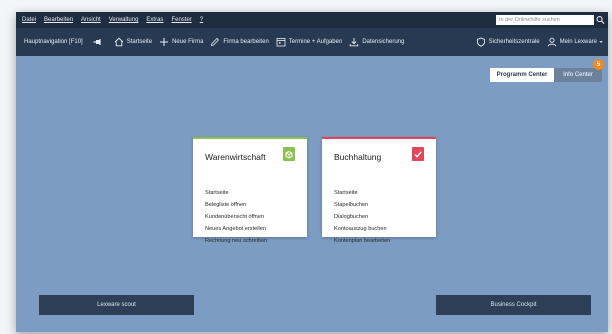 The width and height of the screenshot is (612, 334). Describe the element at coordinates (383, 42) in the screenshot. I see `datensicherung-label: Datensicherung` at that location.